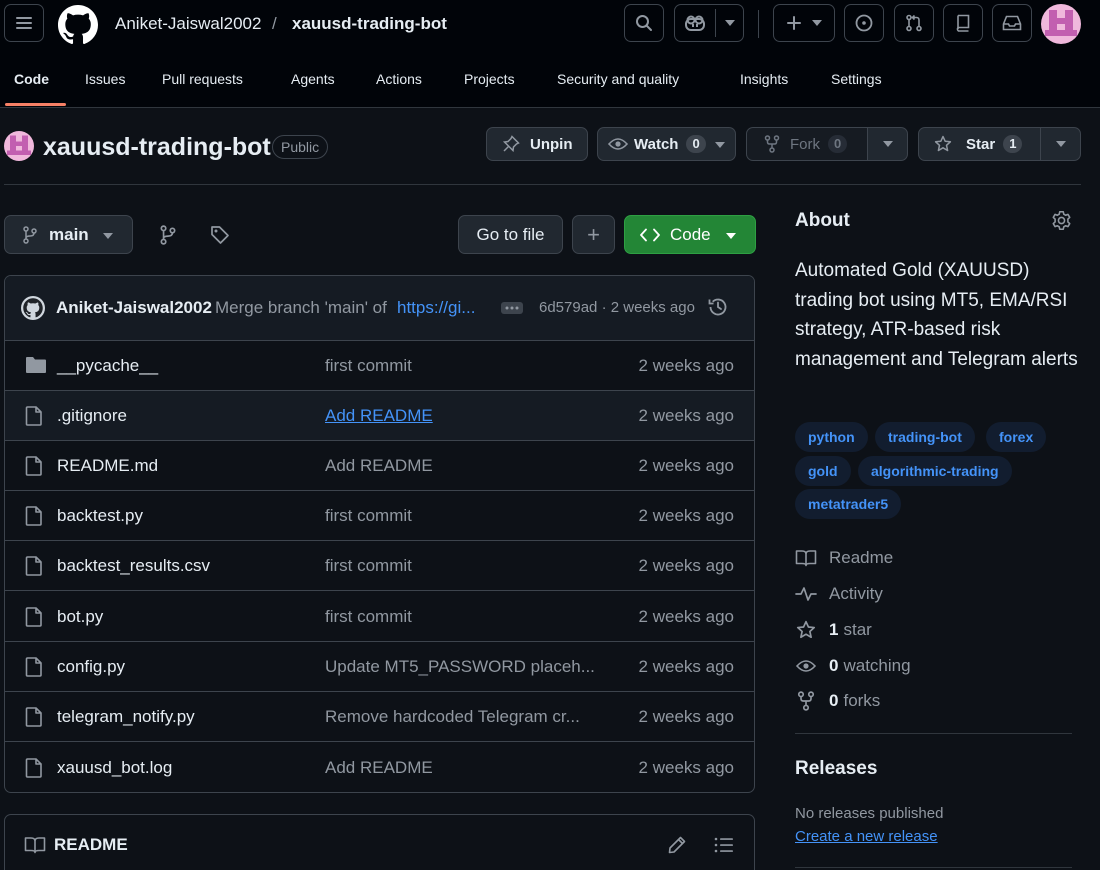 This screenshot has height=870, width=1100. I want to click on search-button, so click(644, 23).